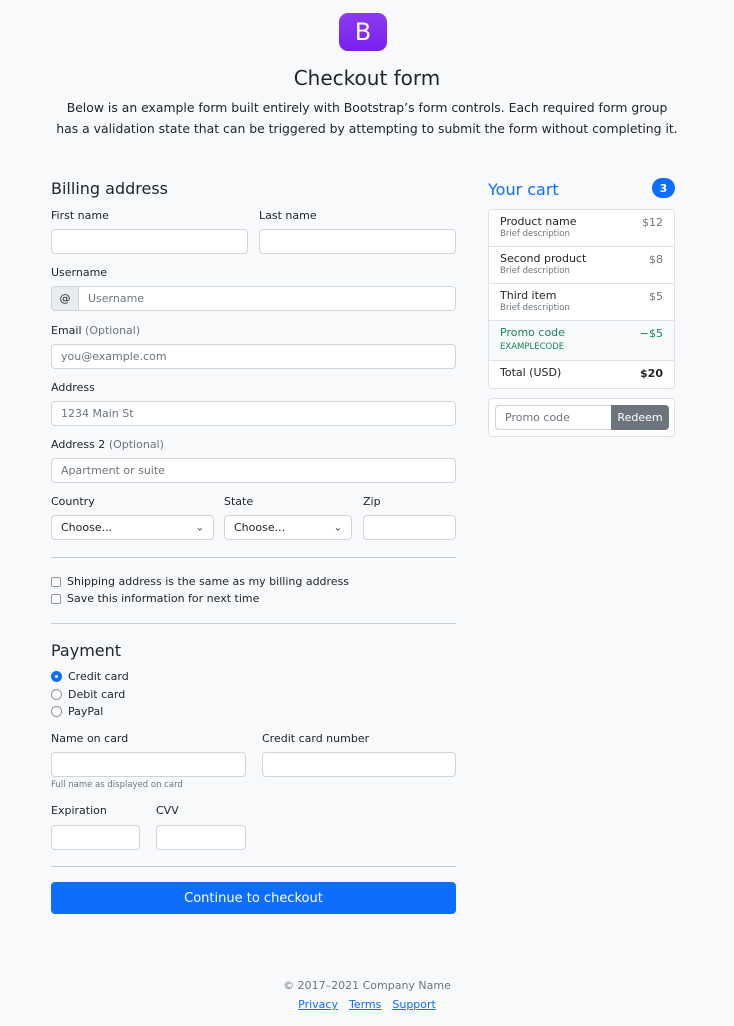 The width and height of the screenshot is (734, 1026). I want to click on promo-amount: −$5, so click(651, 333).